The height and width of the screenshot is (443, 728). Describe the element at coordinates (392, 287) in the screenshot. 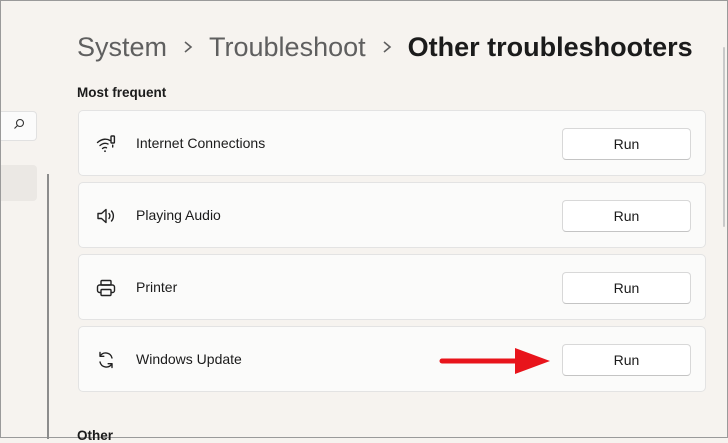

I see `troubleshooter-card-printer: Printer Run` at that location.